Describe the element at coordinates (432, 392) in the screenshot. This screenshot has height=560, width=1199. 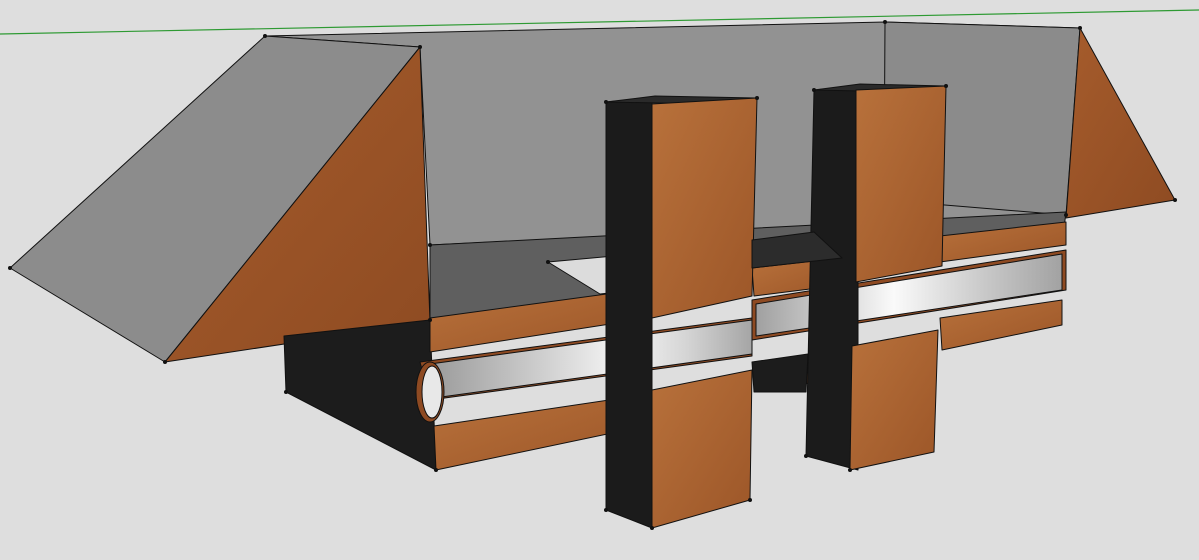
I see `pipe-left-end-inner` at that location.